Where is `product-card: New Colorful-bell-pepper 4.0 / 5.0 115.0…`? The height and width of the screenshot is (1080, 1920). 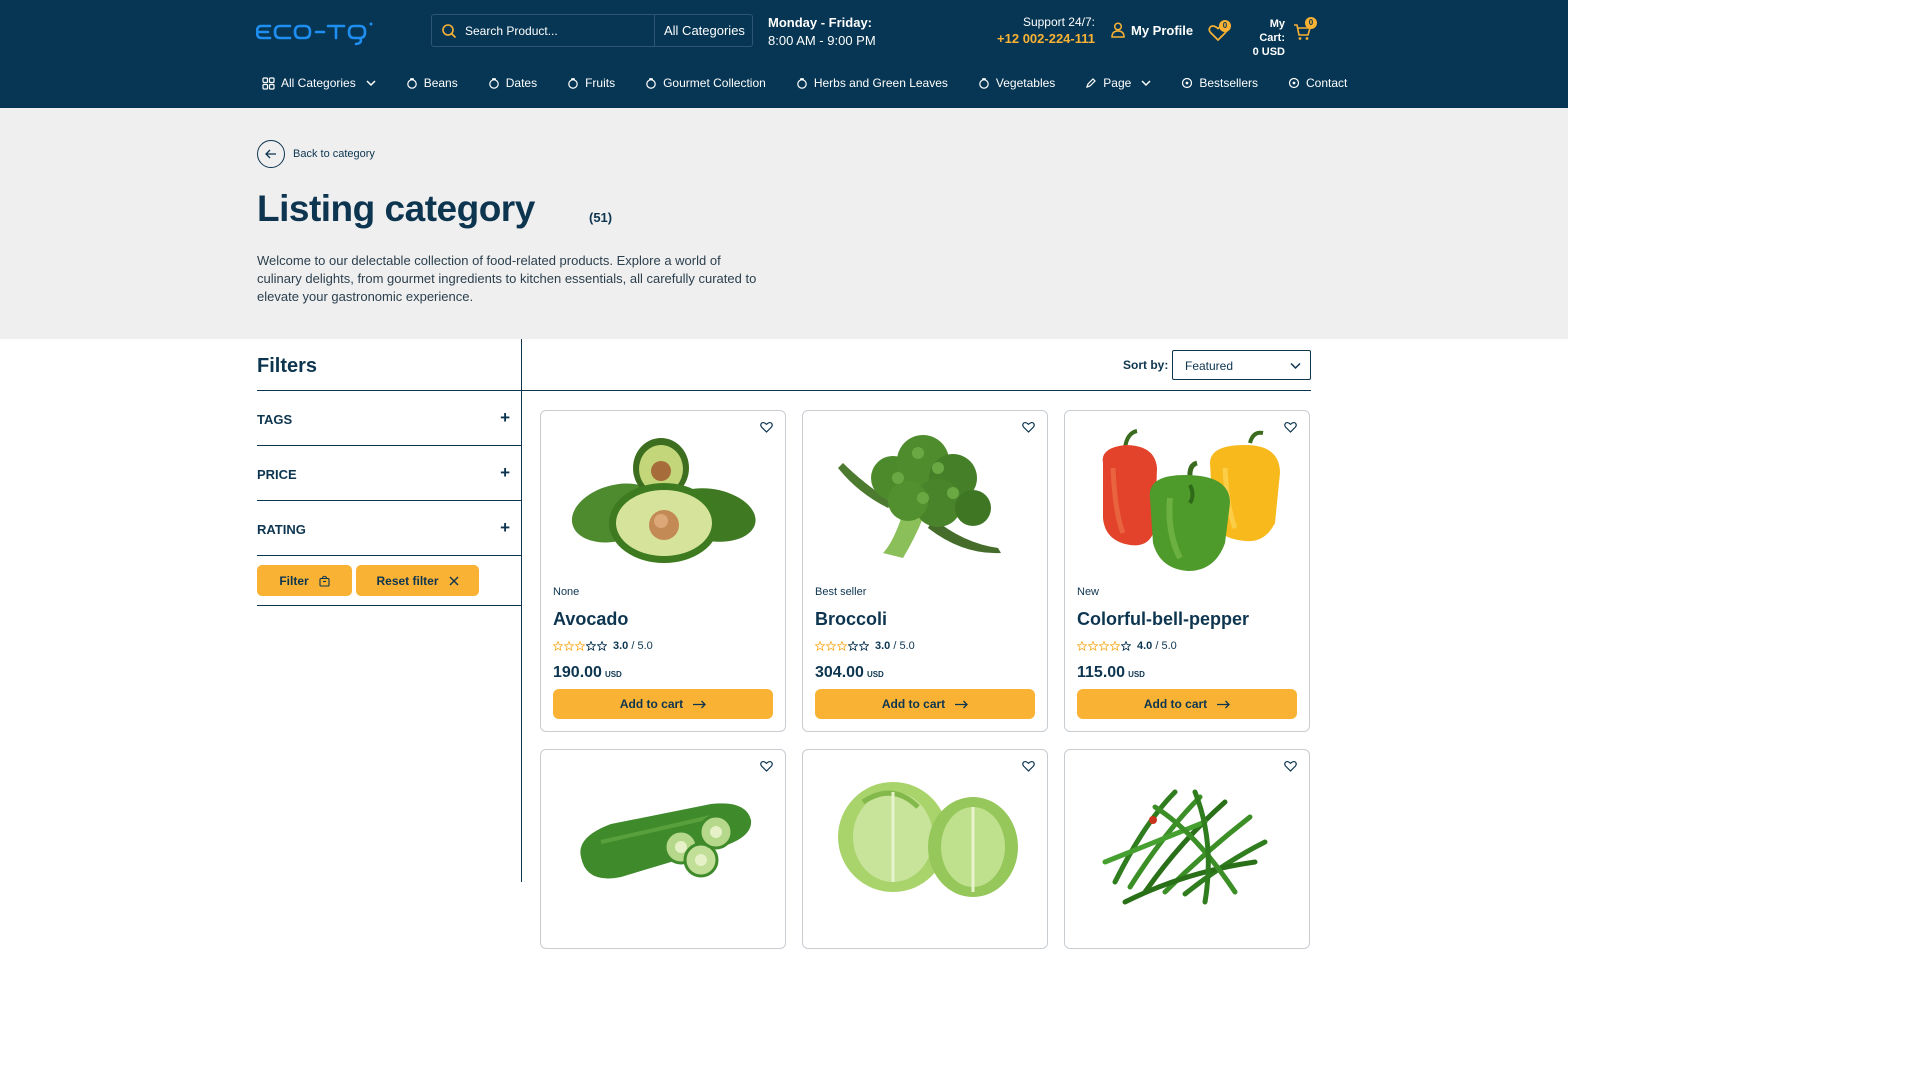
product-card: New Colorful-bell-pepper 4.0 / 5.0 115.0… is located at coordinates (1187, 571).